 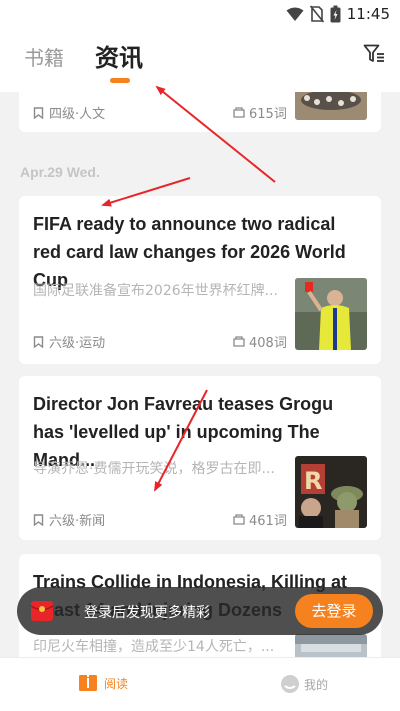 What do you see at coordinates (334, 611) in the screenshot?
I see `login-button: 去登录` at bounding box center [334, 611].